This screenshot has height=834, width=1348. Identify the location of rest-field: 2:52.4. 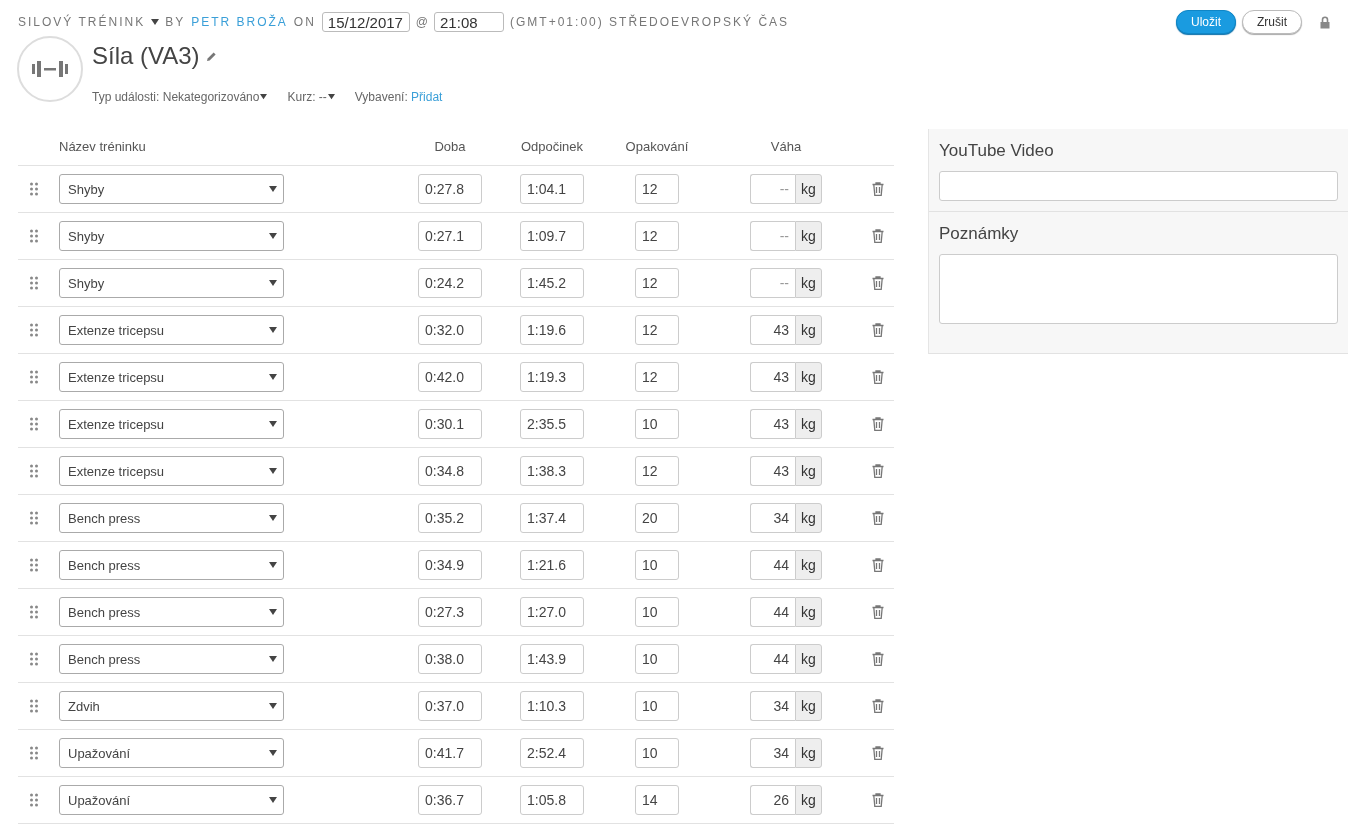
(552, 753).